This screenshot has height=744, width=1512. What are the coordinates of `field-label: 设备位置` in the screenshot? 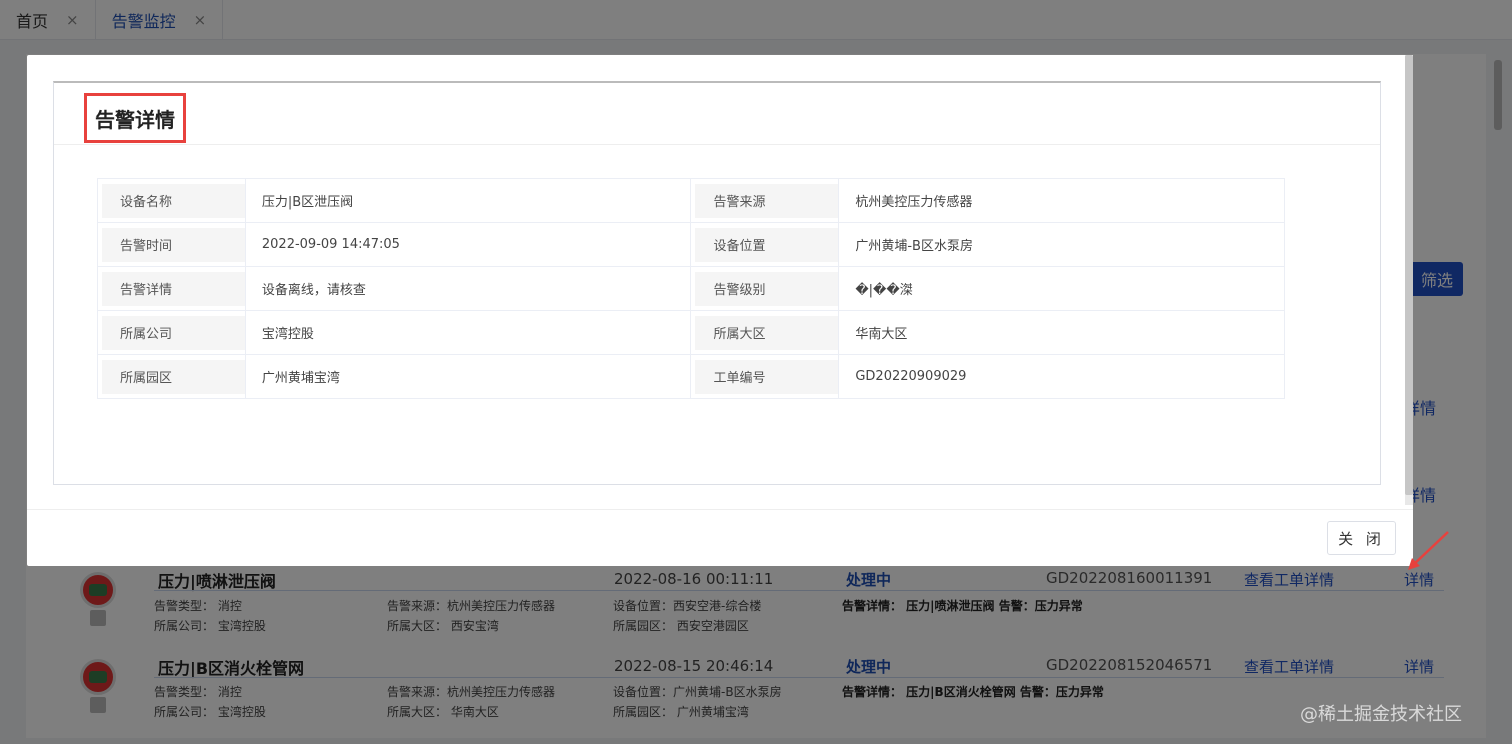 It's located at (767, 244).